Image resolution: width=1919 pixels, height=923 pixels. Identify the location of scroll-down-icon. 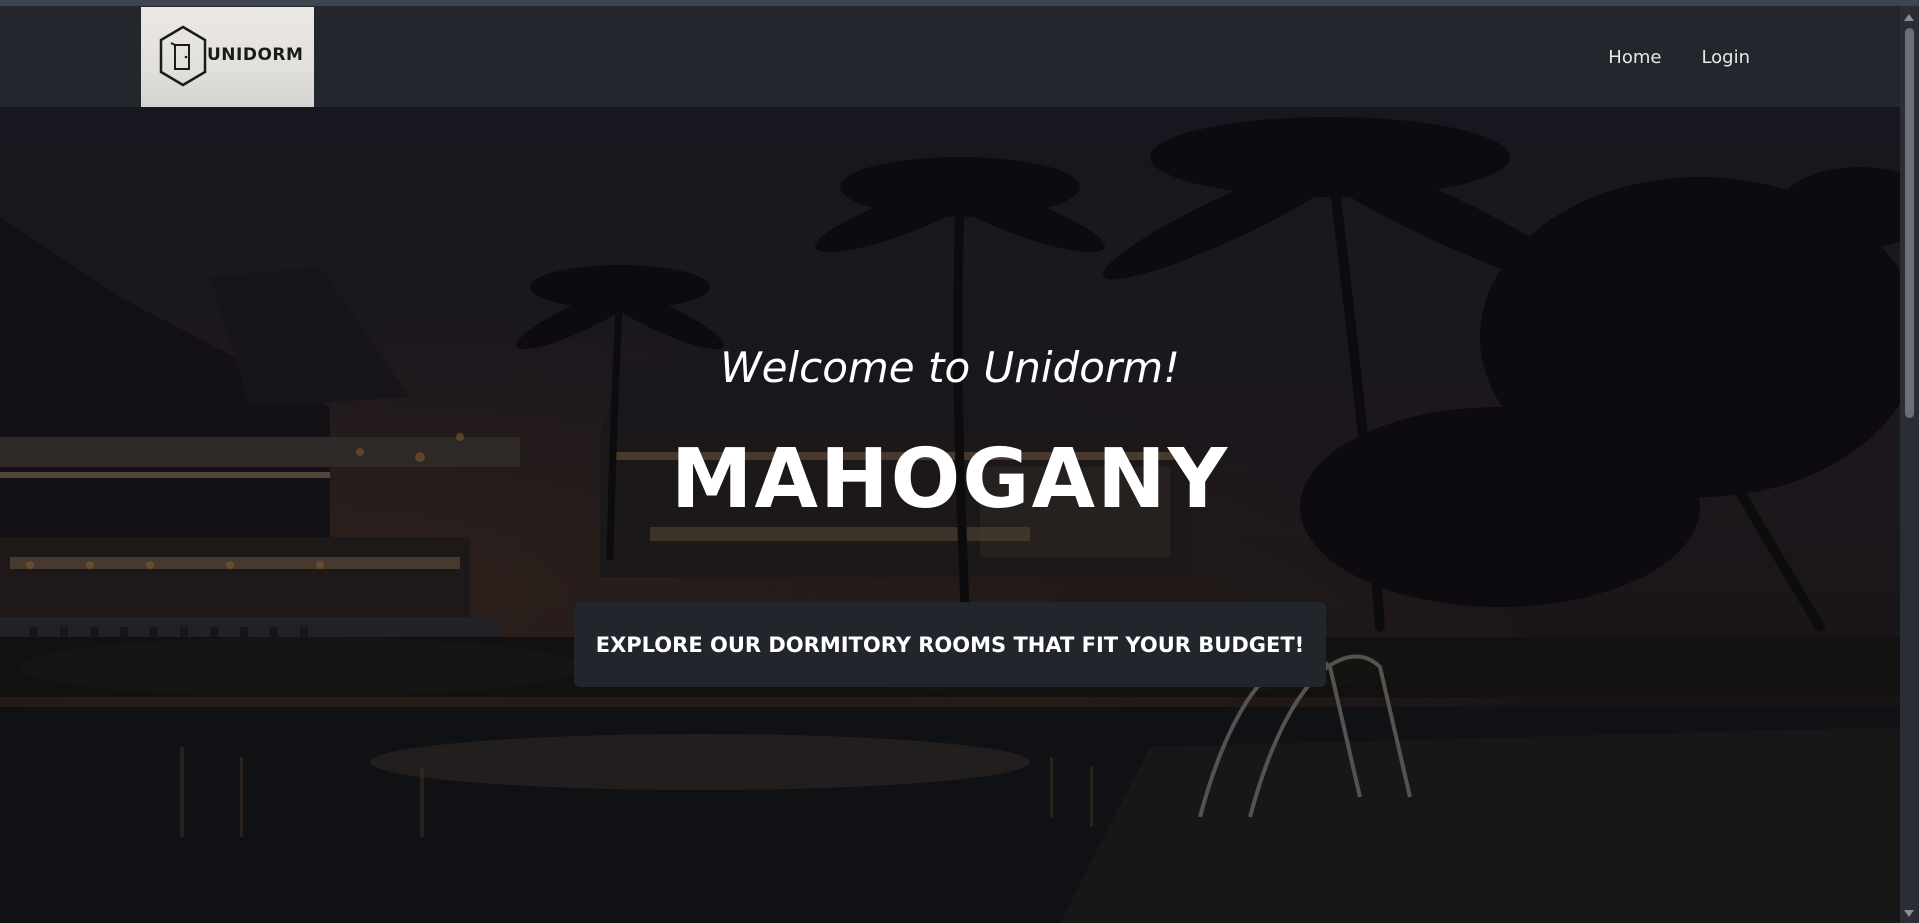
(1909, 913).